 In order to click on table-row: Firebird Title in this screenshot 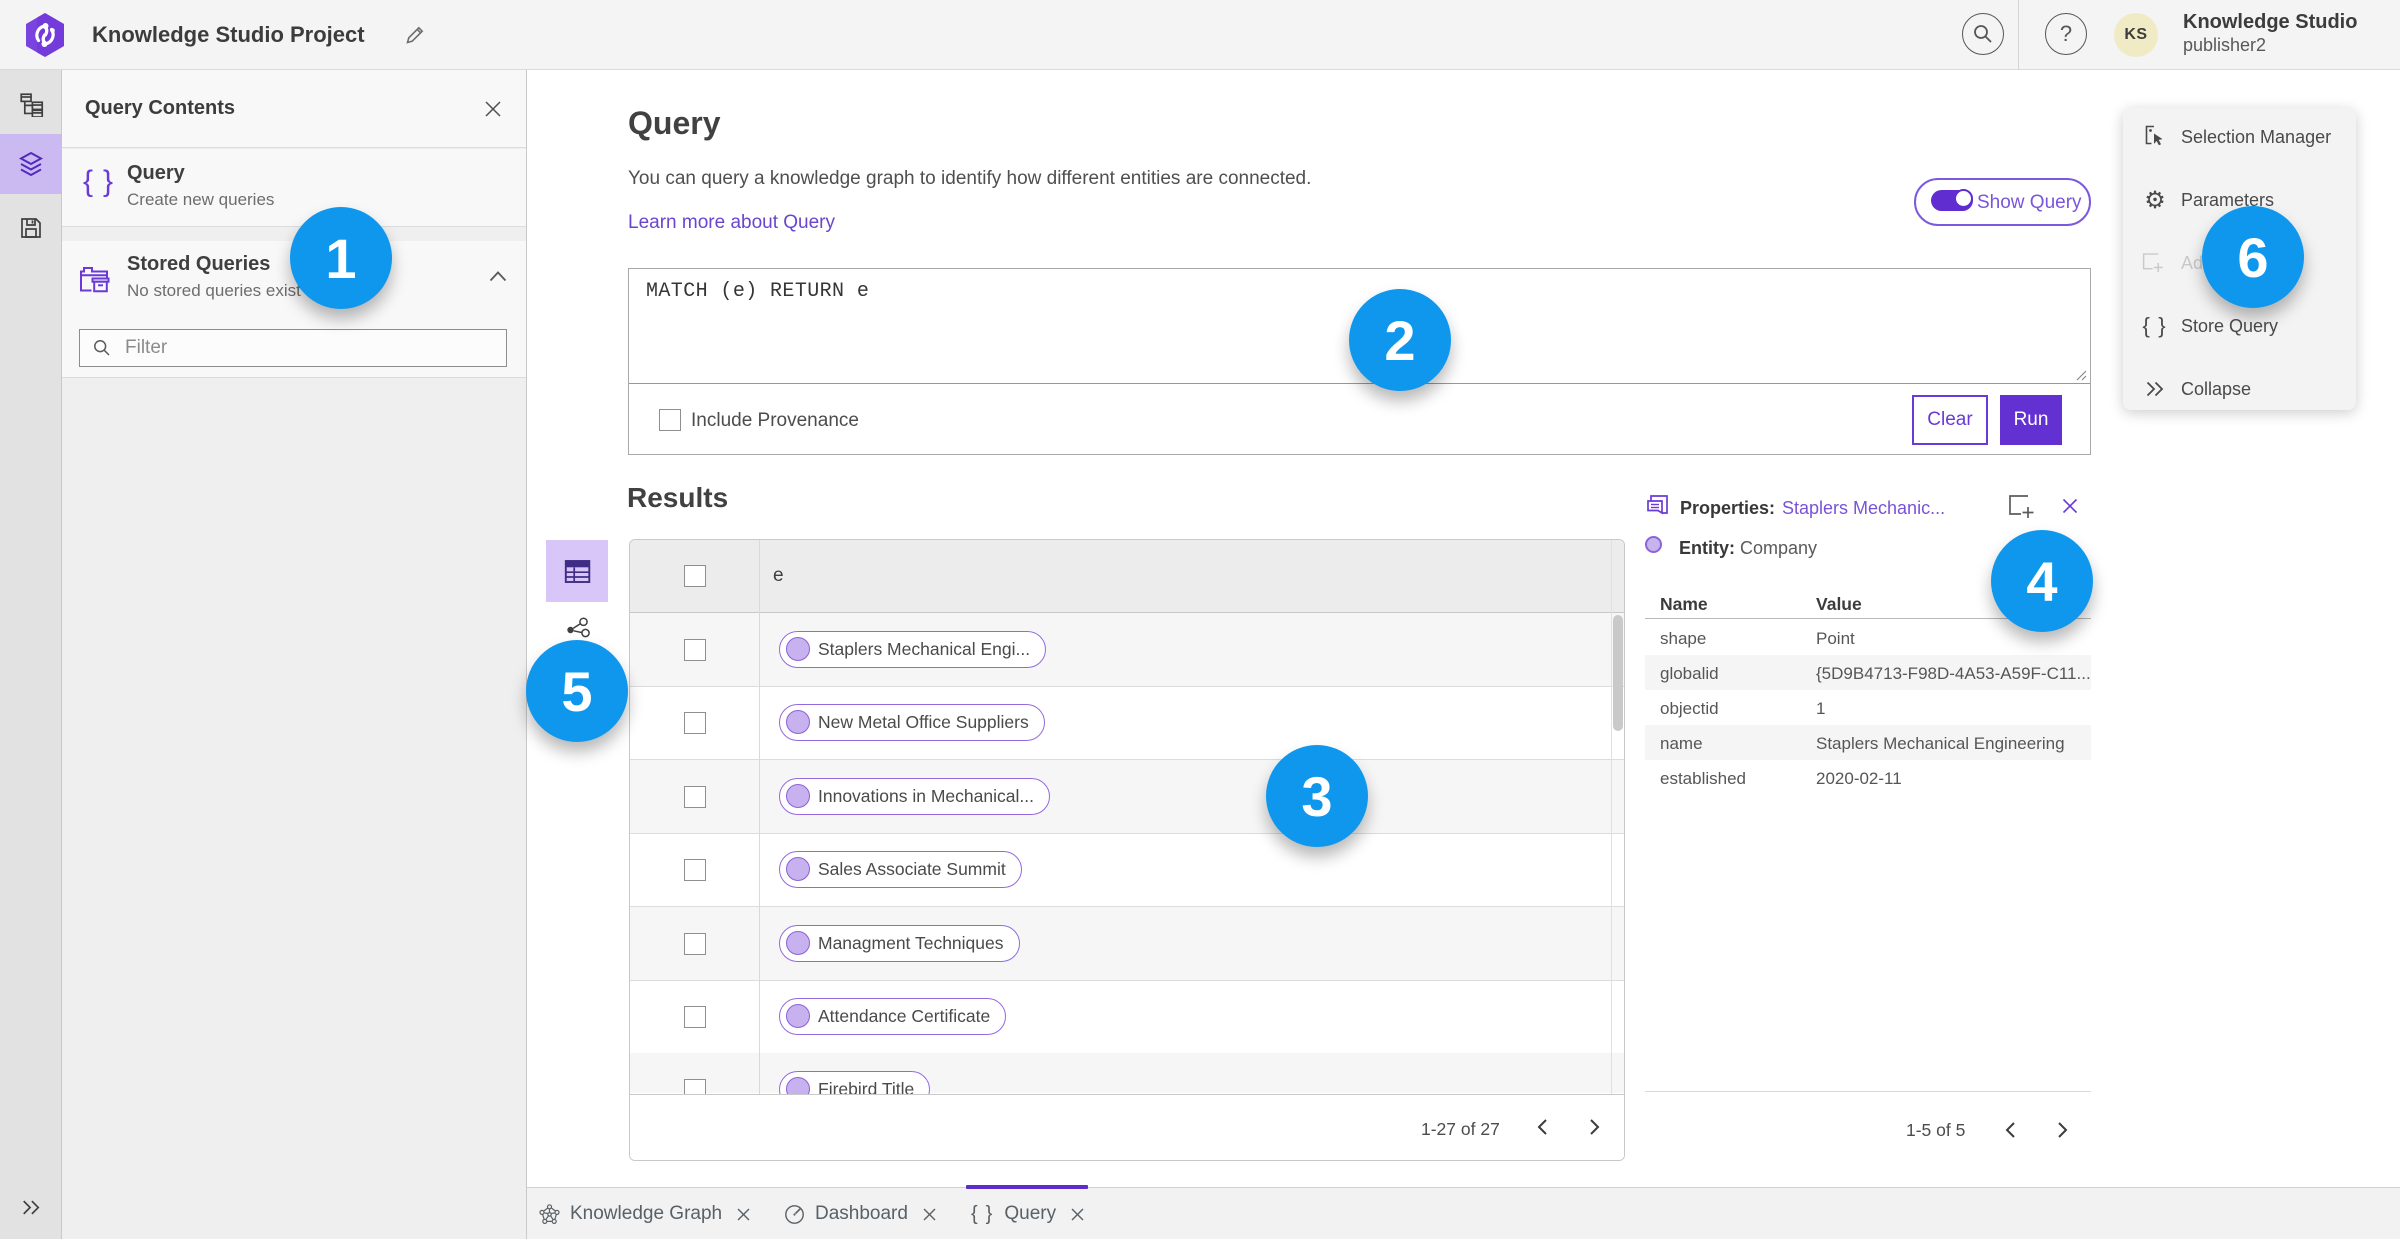, I will do `click(1127, 1081)`.